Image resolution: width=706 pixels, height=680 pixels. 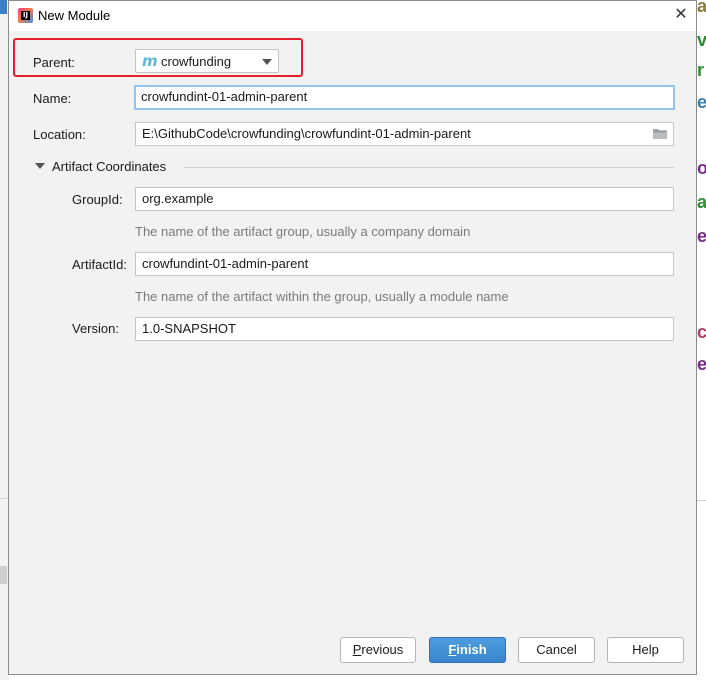 I want to click on artifactid-field: crowfundint-01-admin-parent, so click(x=404, y=264).